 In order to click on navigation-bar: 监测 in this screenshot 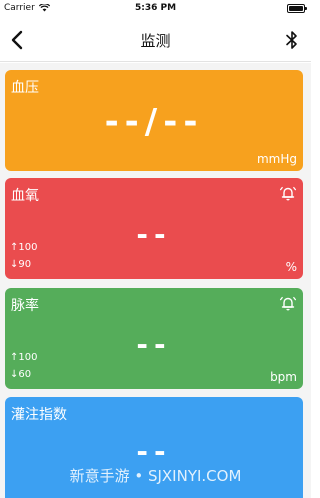, I will do `click(155, 40)`.